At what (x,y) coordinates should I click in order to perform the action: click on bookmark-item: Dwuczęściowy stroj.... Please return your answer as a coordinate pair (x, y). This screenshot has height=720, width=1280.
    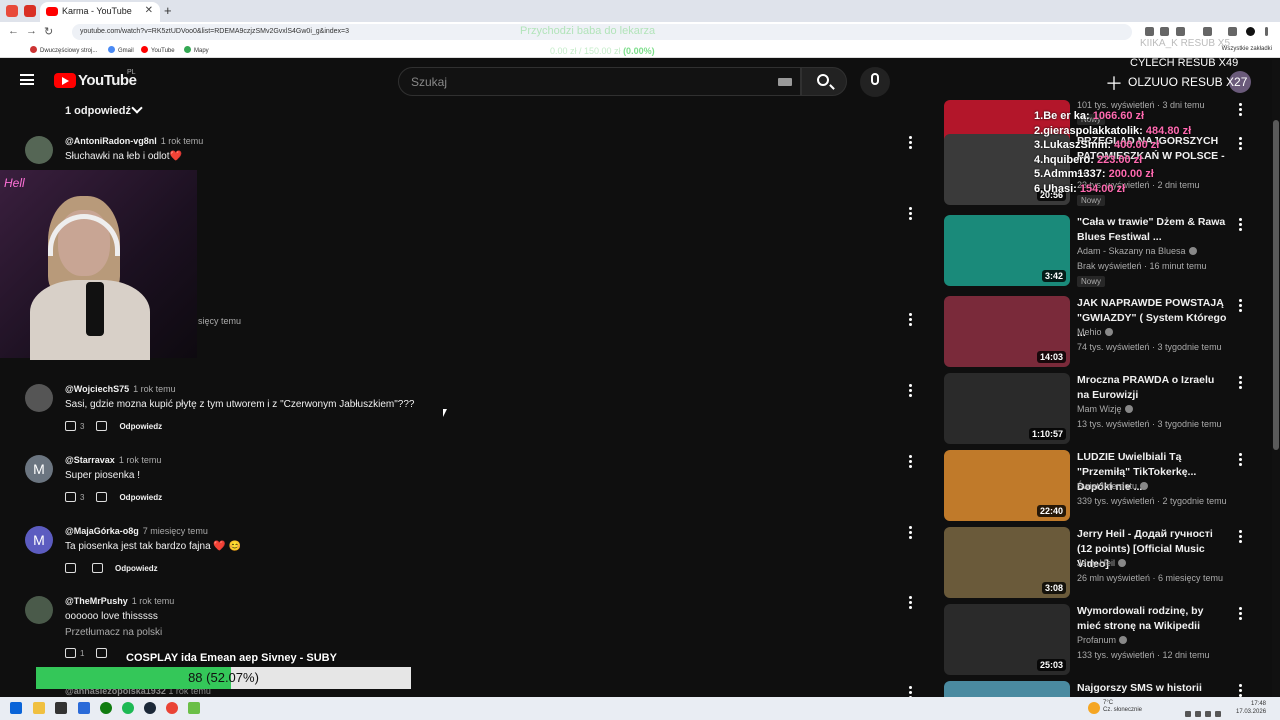
    Looking at the image, I should click on (63, 50).